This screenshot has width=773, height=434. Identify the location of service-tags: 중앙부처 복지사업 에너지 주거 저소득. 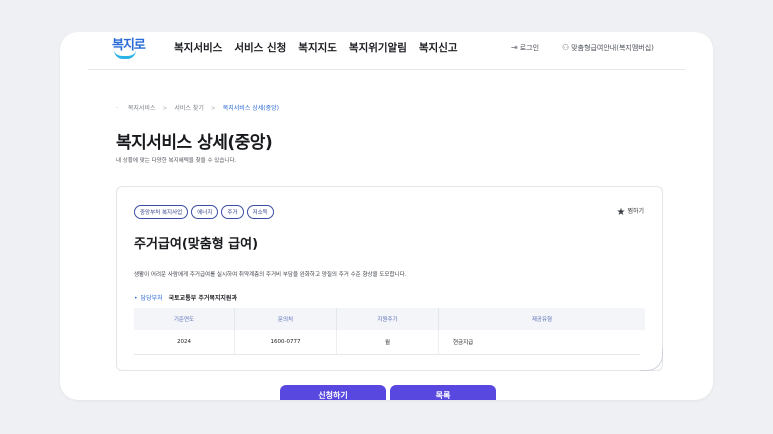
(204, 212).